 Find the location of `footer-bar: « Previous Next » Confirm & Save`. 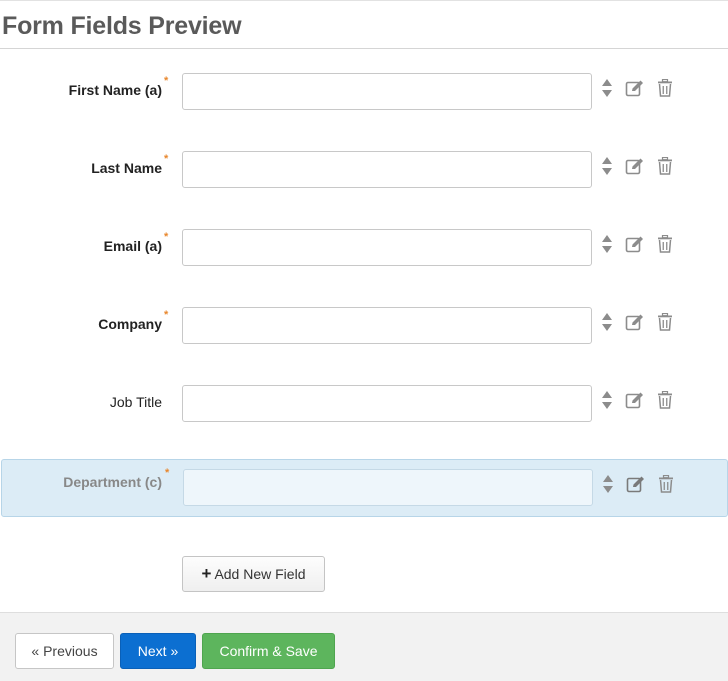

footer-bar: « Previous Next » Confirm & Save is located at coordinates (364, 646).